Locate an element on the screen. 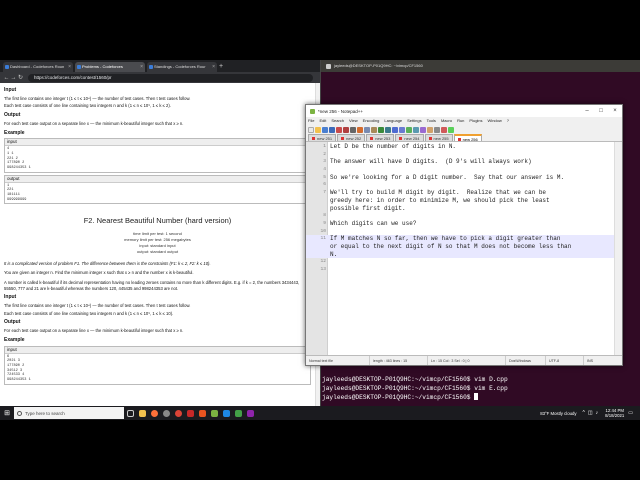 This screenshot has width=640, height=480. forward-arrow-icon: → is located at coordinates (13, 78).